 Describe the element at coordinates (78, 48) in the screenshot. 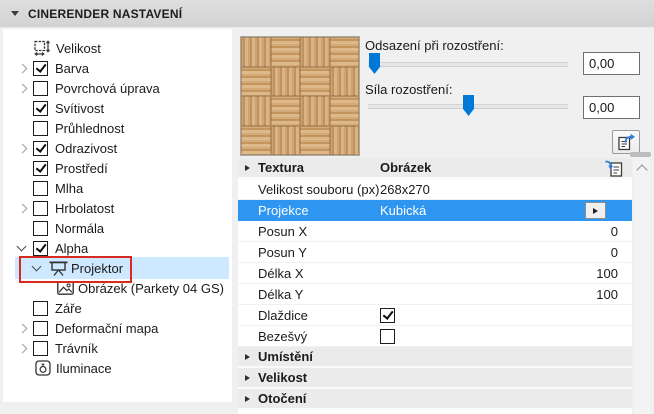

I see `tree-item-label: Velikost` at that location.